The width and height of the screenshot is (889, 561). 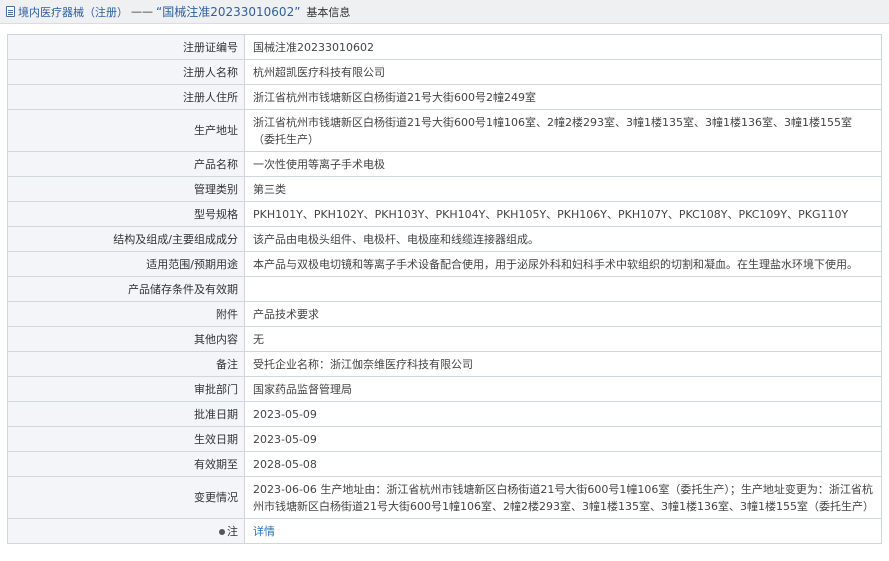 I want to click on table-row: 注册人名称 杭州超凯医疗科技有限公司, so click(x=444, y=72).